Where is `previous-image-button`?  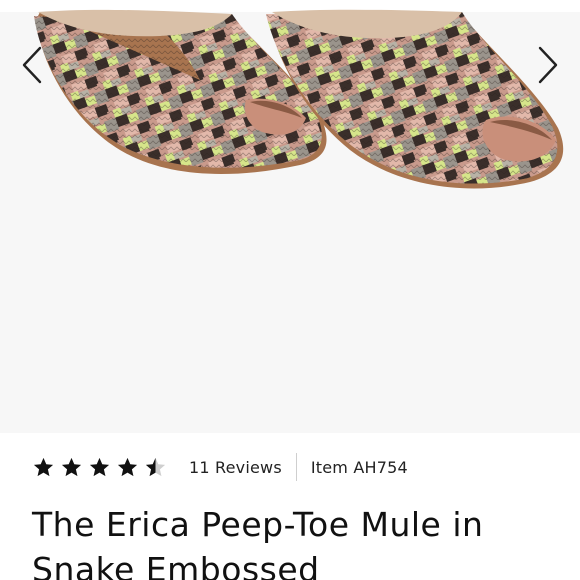
previous-image-button is located at coordinates (32, 65).